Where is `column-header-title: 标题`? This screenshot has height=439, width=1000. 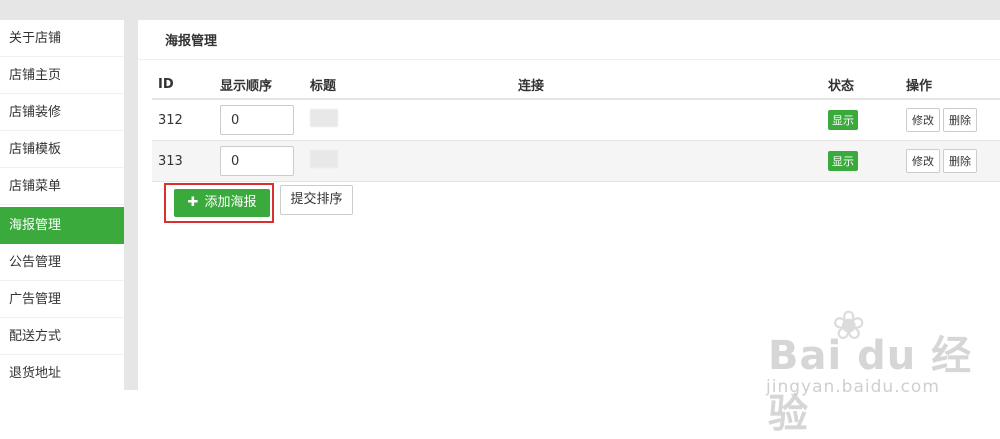 column-header-title: 标题 is located at coordinates (414, 85).